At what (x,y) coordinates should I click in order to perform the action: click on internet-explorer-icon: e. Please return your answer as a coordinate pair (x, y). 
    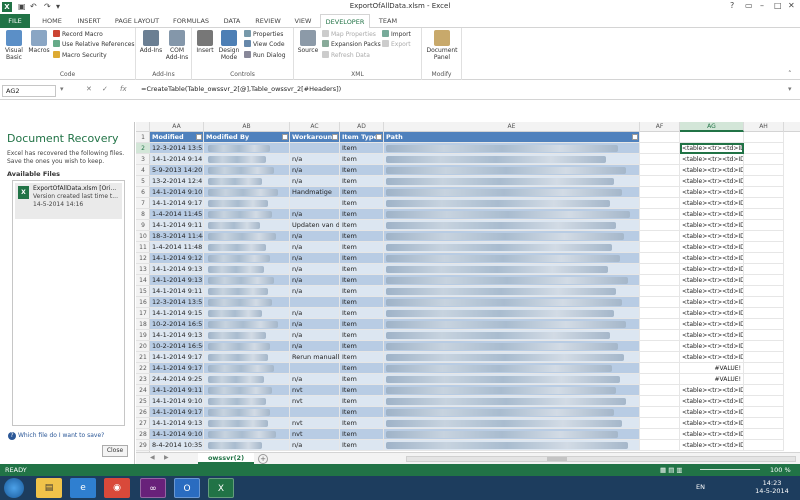
    Looking at the image, I should click on (83, 488).